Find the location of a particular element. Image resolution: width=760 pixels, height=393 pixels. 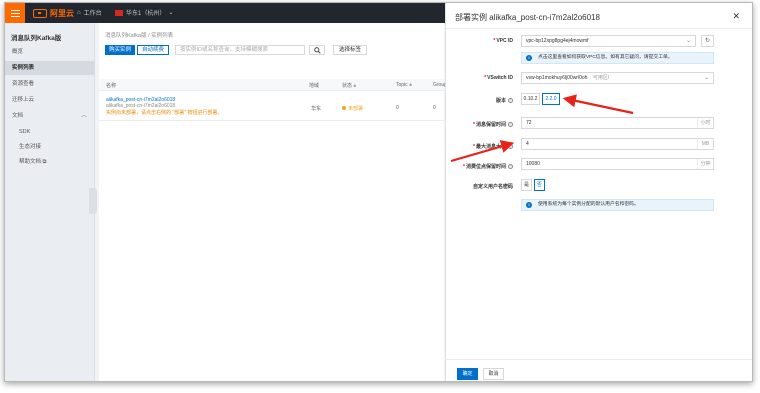

annotation-arrows is located at coordinates (542, 128).